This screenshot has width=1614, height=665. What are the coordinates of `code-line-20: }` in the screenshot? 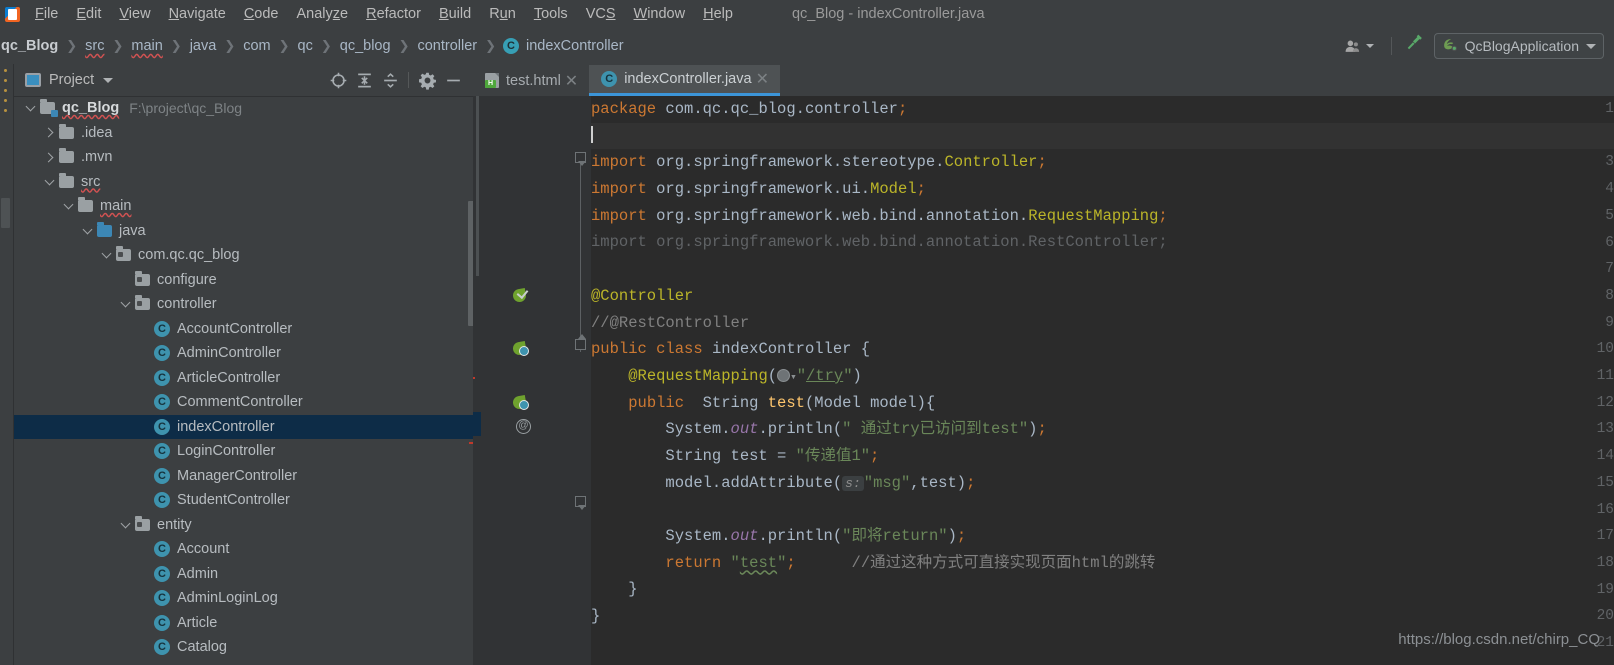 It's located at (1102, 616).